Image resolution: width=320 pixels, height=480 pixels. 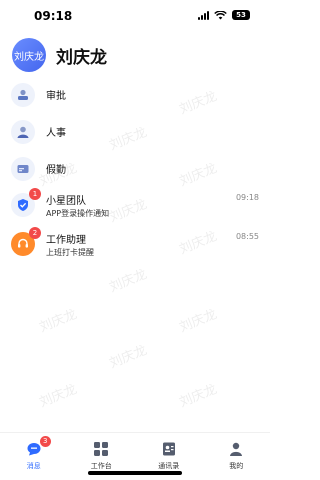 I want to click on tab-profile: 我的, so click(x=237, y=456).